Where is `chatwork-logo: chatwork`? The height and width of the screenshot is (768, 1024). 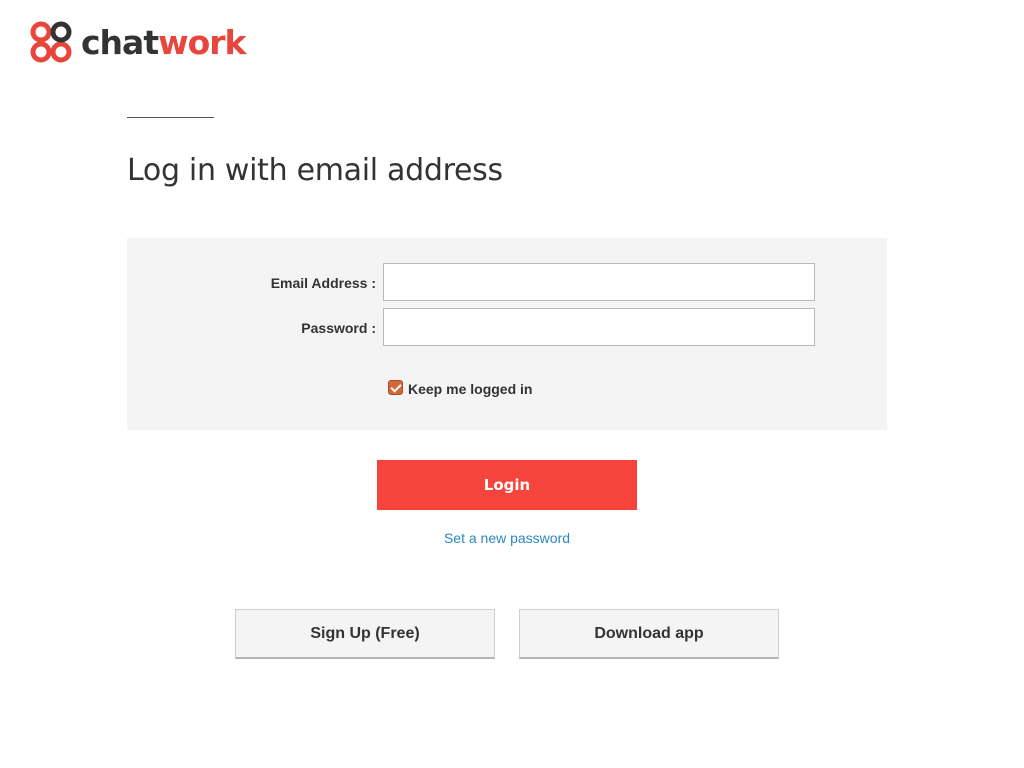
chatwork-logo: chatwork is located at coordinates (137, 42).